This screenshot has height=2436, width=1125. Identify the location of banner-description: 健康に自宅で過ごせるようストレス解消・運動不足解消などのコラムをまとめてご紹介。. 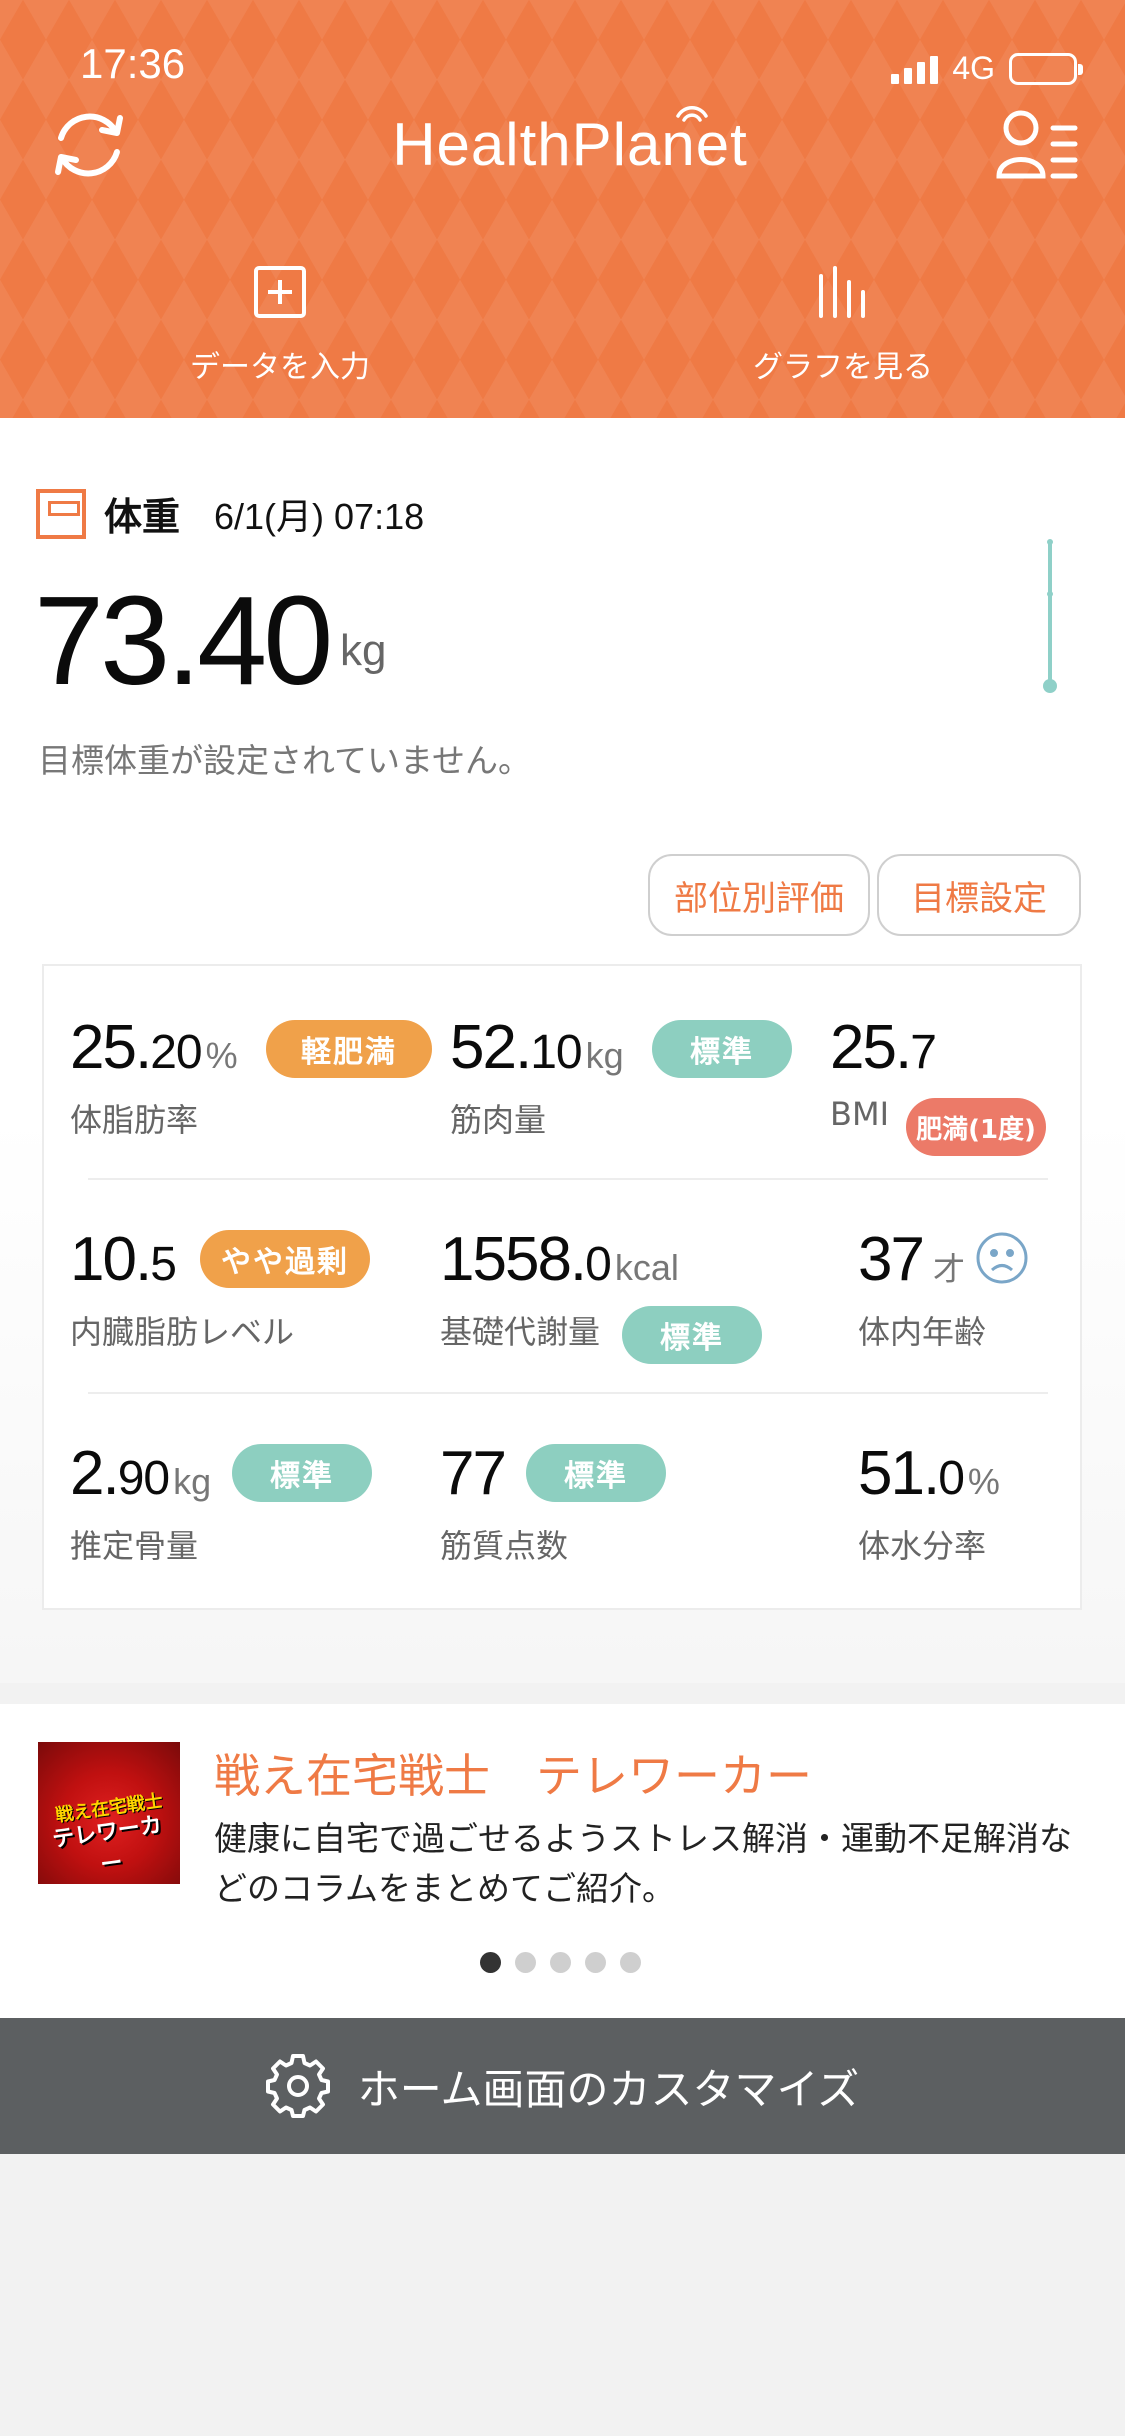
(643, 1863).